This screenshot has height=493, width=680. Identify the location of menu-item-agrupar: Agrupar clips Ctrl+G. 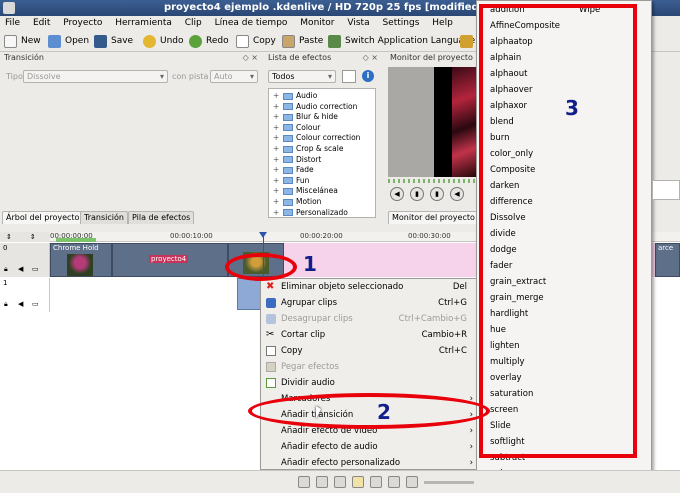
(370, 303).